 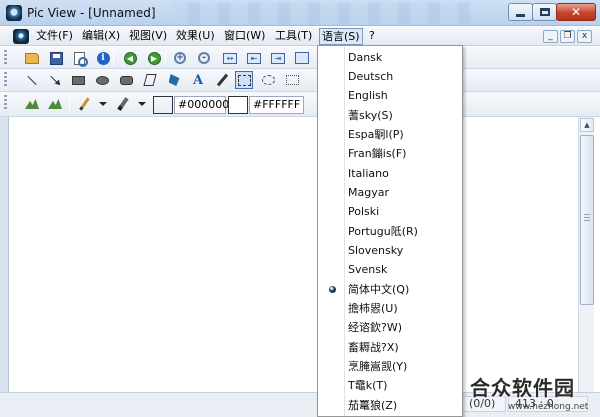 I want to click on fill-tool-button, so click(x=174, y=80).